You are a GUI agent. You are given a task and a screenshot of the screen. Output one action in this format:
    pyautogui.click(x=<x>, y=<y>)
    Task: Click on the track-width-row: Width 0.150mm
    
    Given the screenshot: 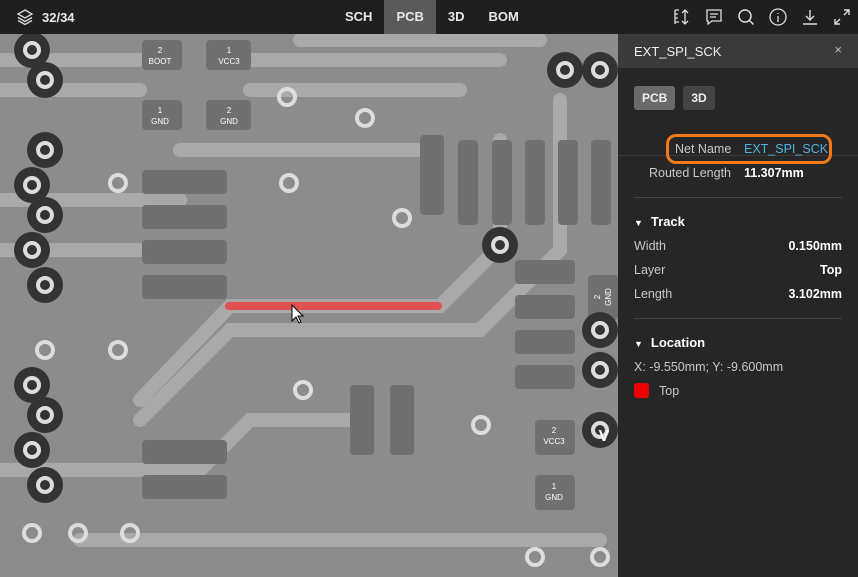 What is the action you would take?
    pyautogui.click(x=738, y=246)
    